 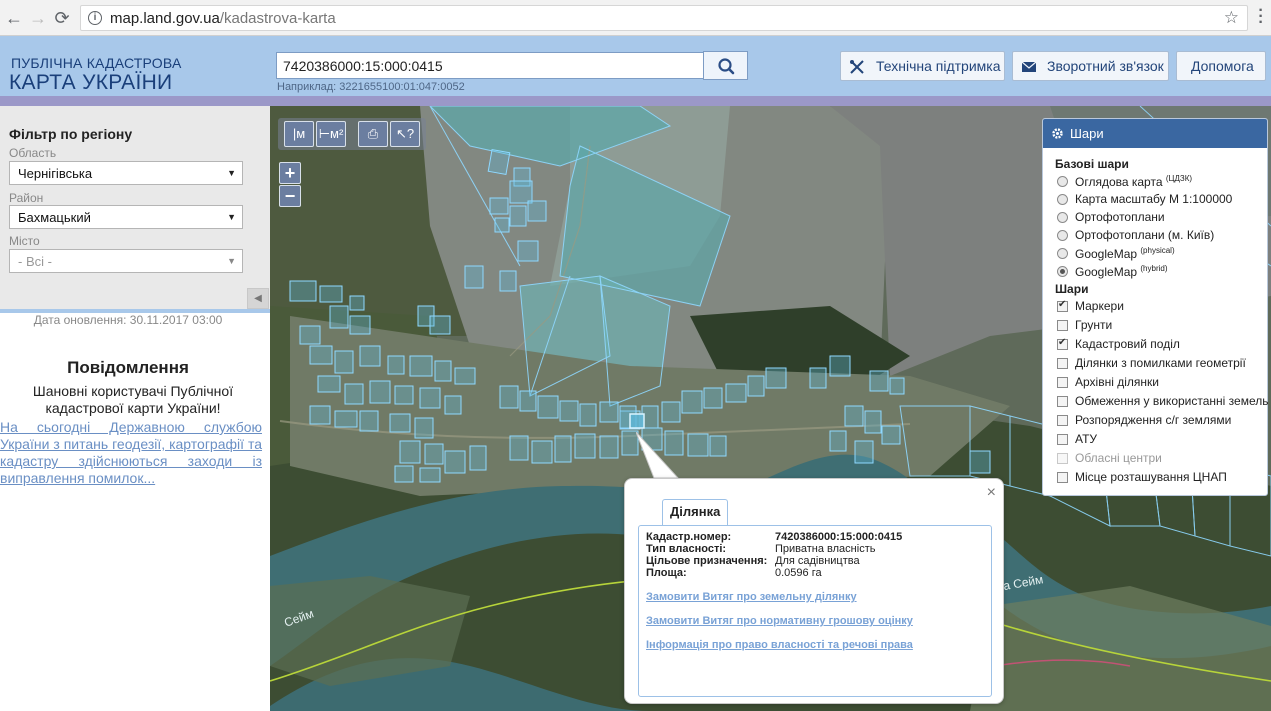 I want to click on header-stripe, so click(x=635, y=101).